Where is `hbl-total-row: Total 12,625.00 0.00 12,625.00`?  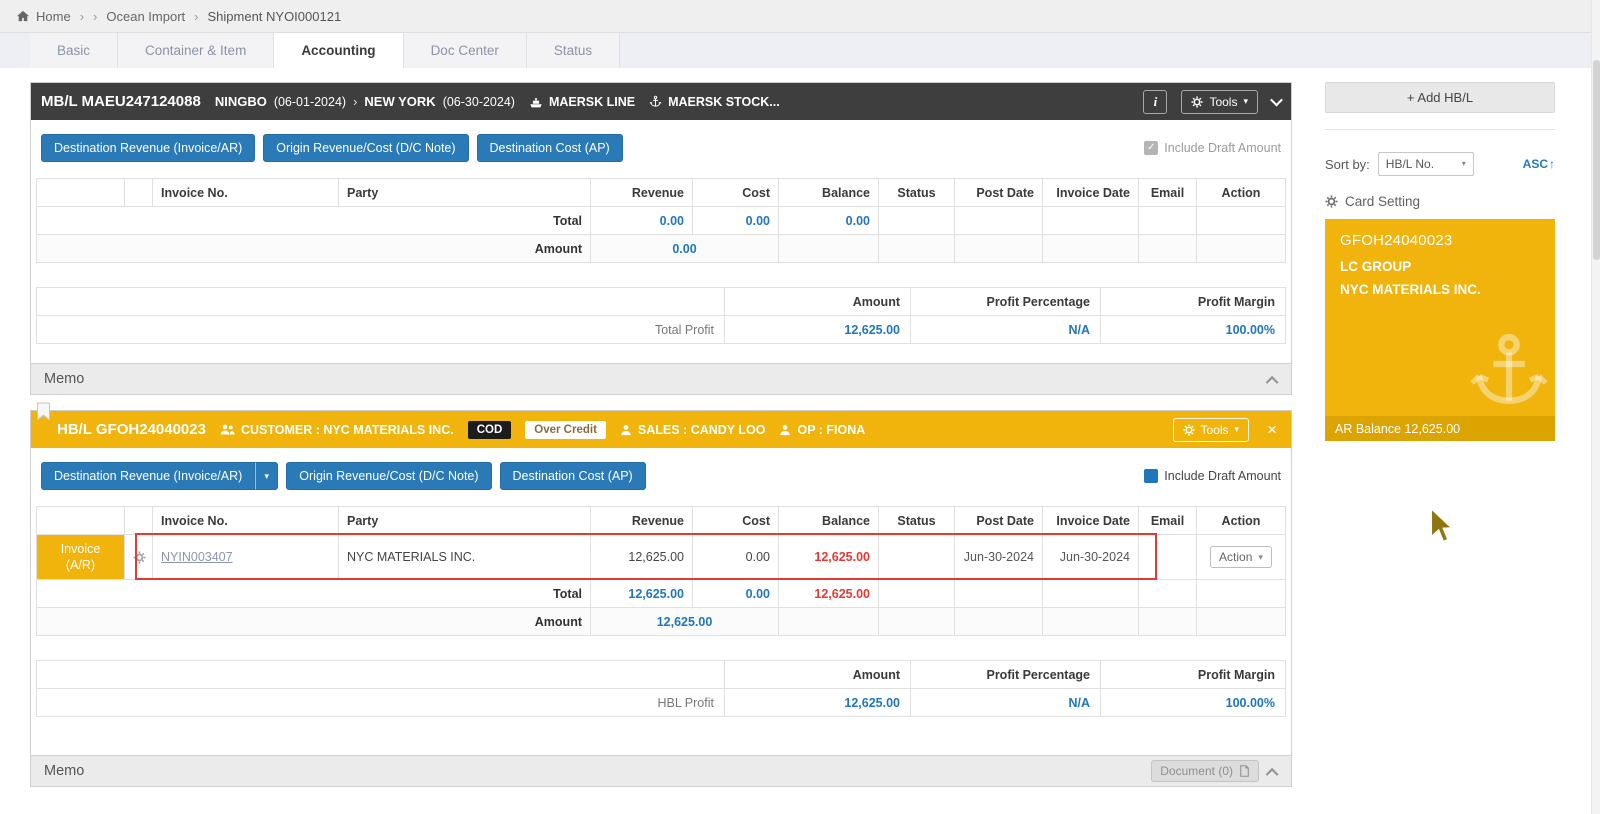
hbl-total-row: Total 12,625.00 0.00 12,625.00 is located at coordinates (661, 593).